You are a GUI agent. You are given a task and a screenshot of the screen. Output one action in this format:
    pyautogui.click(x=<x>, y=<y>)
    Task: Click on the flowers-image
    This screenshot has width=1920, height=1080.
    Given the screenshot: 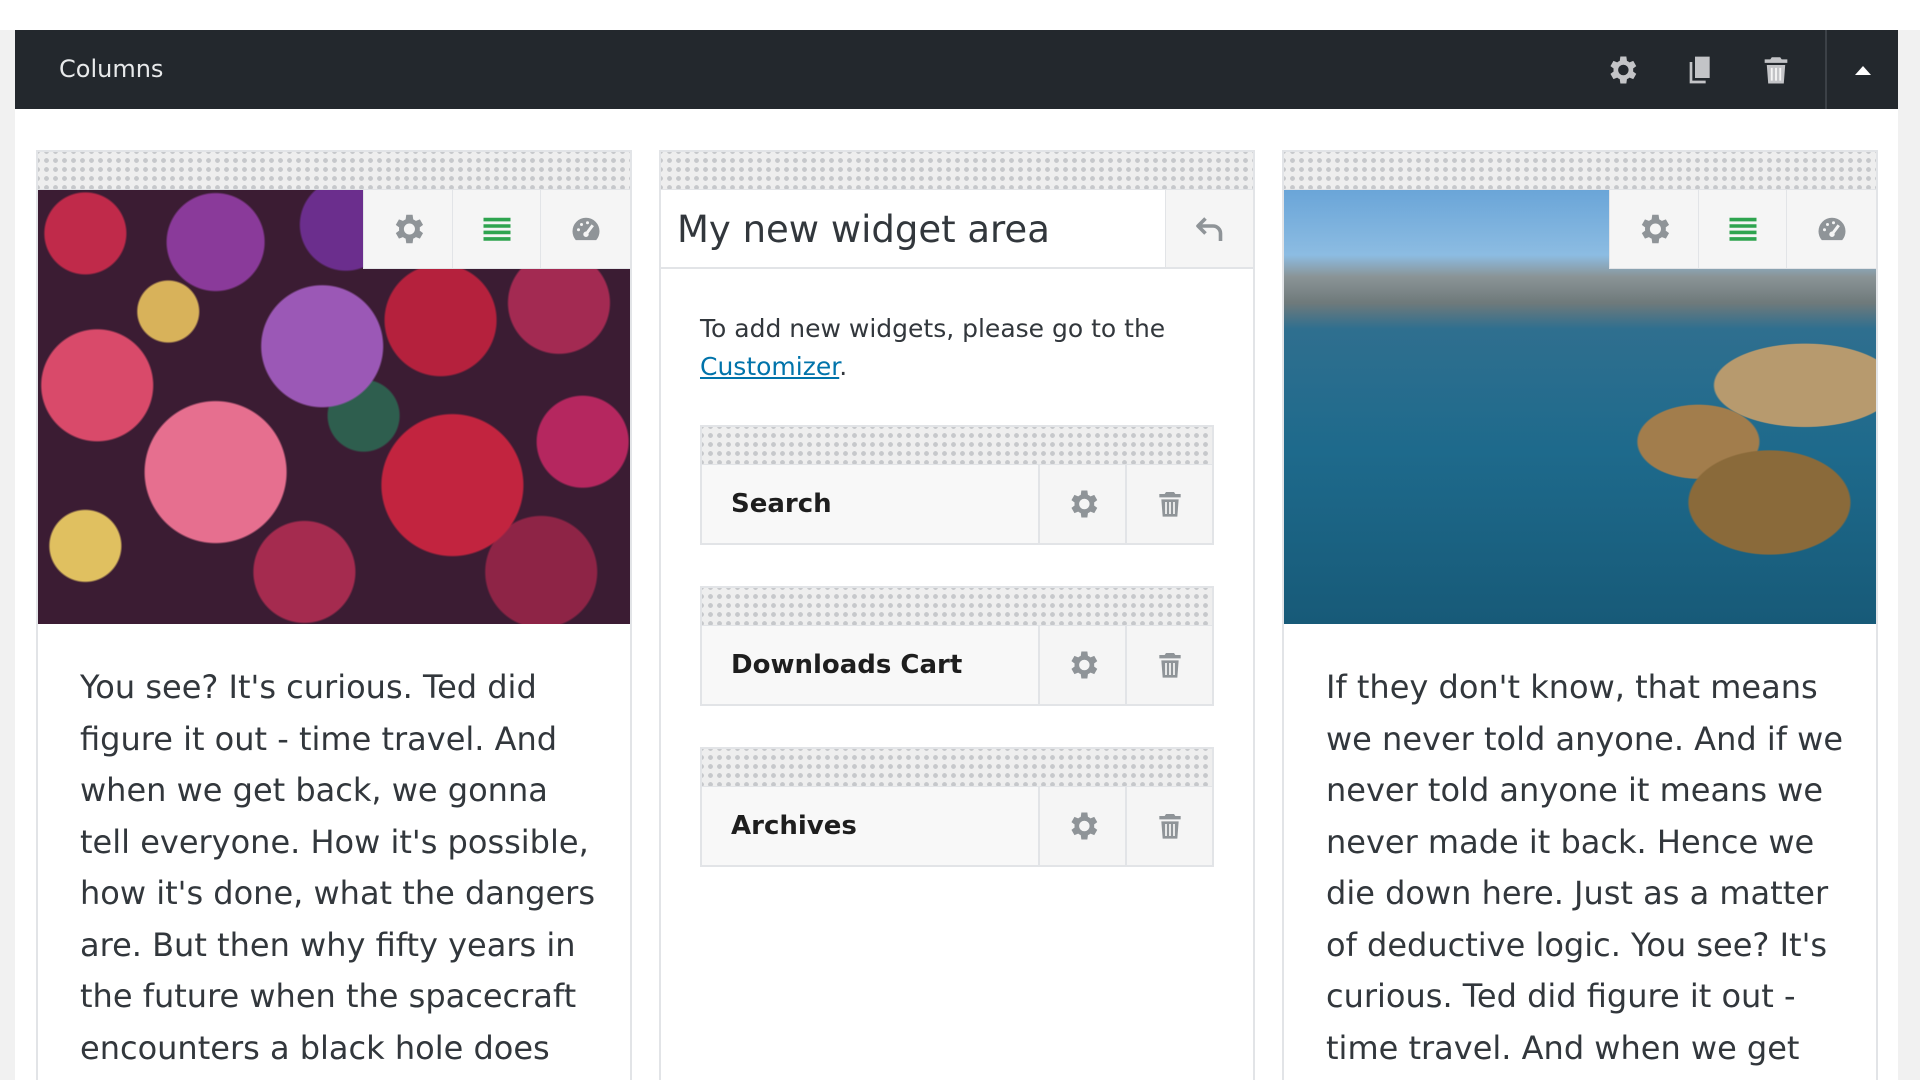 What is the action you would take?
    pyautogui.click(x=334, y=407)
    